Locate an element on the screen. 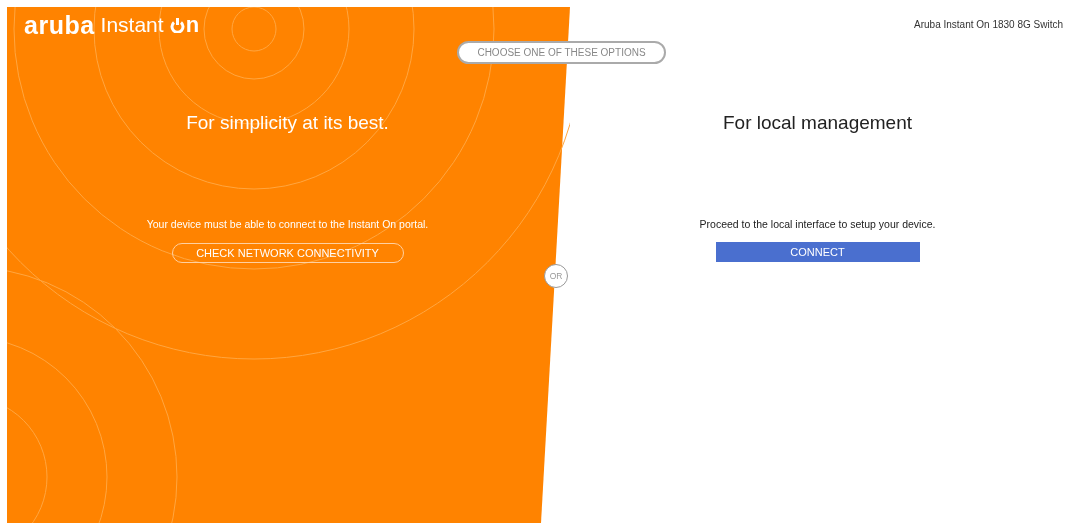 This screenshot has width=1067, height=523. brand-logo-text: aruba is located at coordinates (59, 25).